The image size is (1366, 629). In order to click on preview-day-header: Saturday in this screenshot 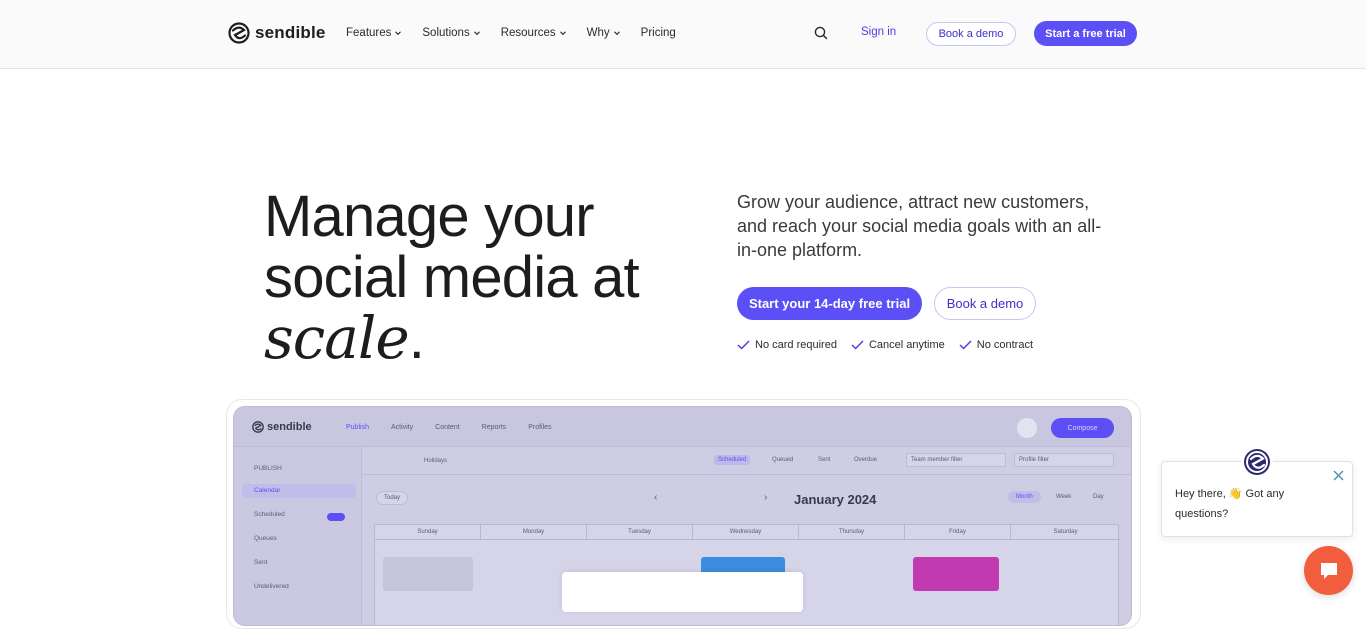, I will do `click(1065, 532)`.